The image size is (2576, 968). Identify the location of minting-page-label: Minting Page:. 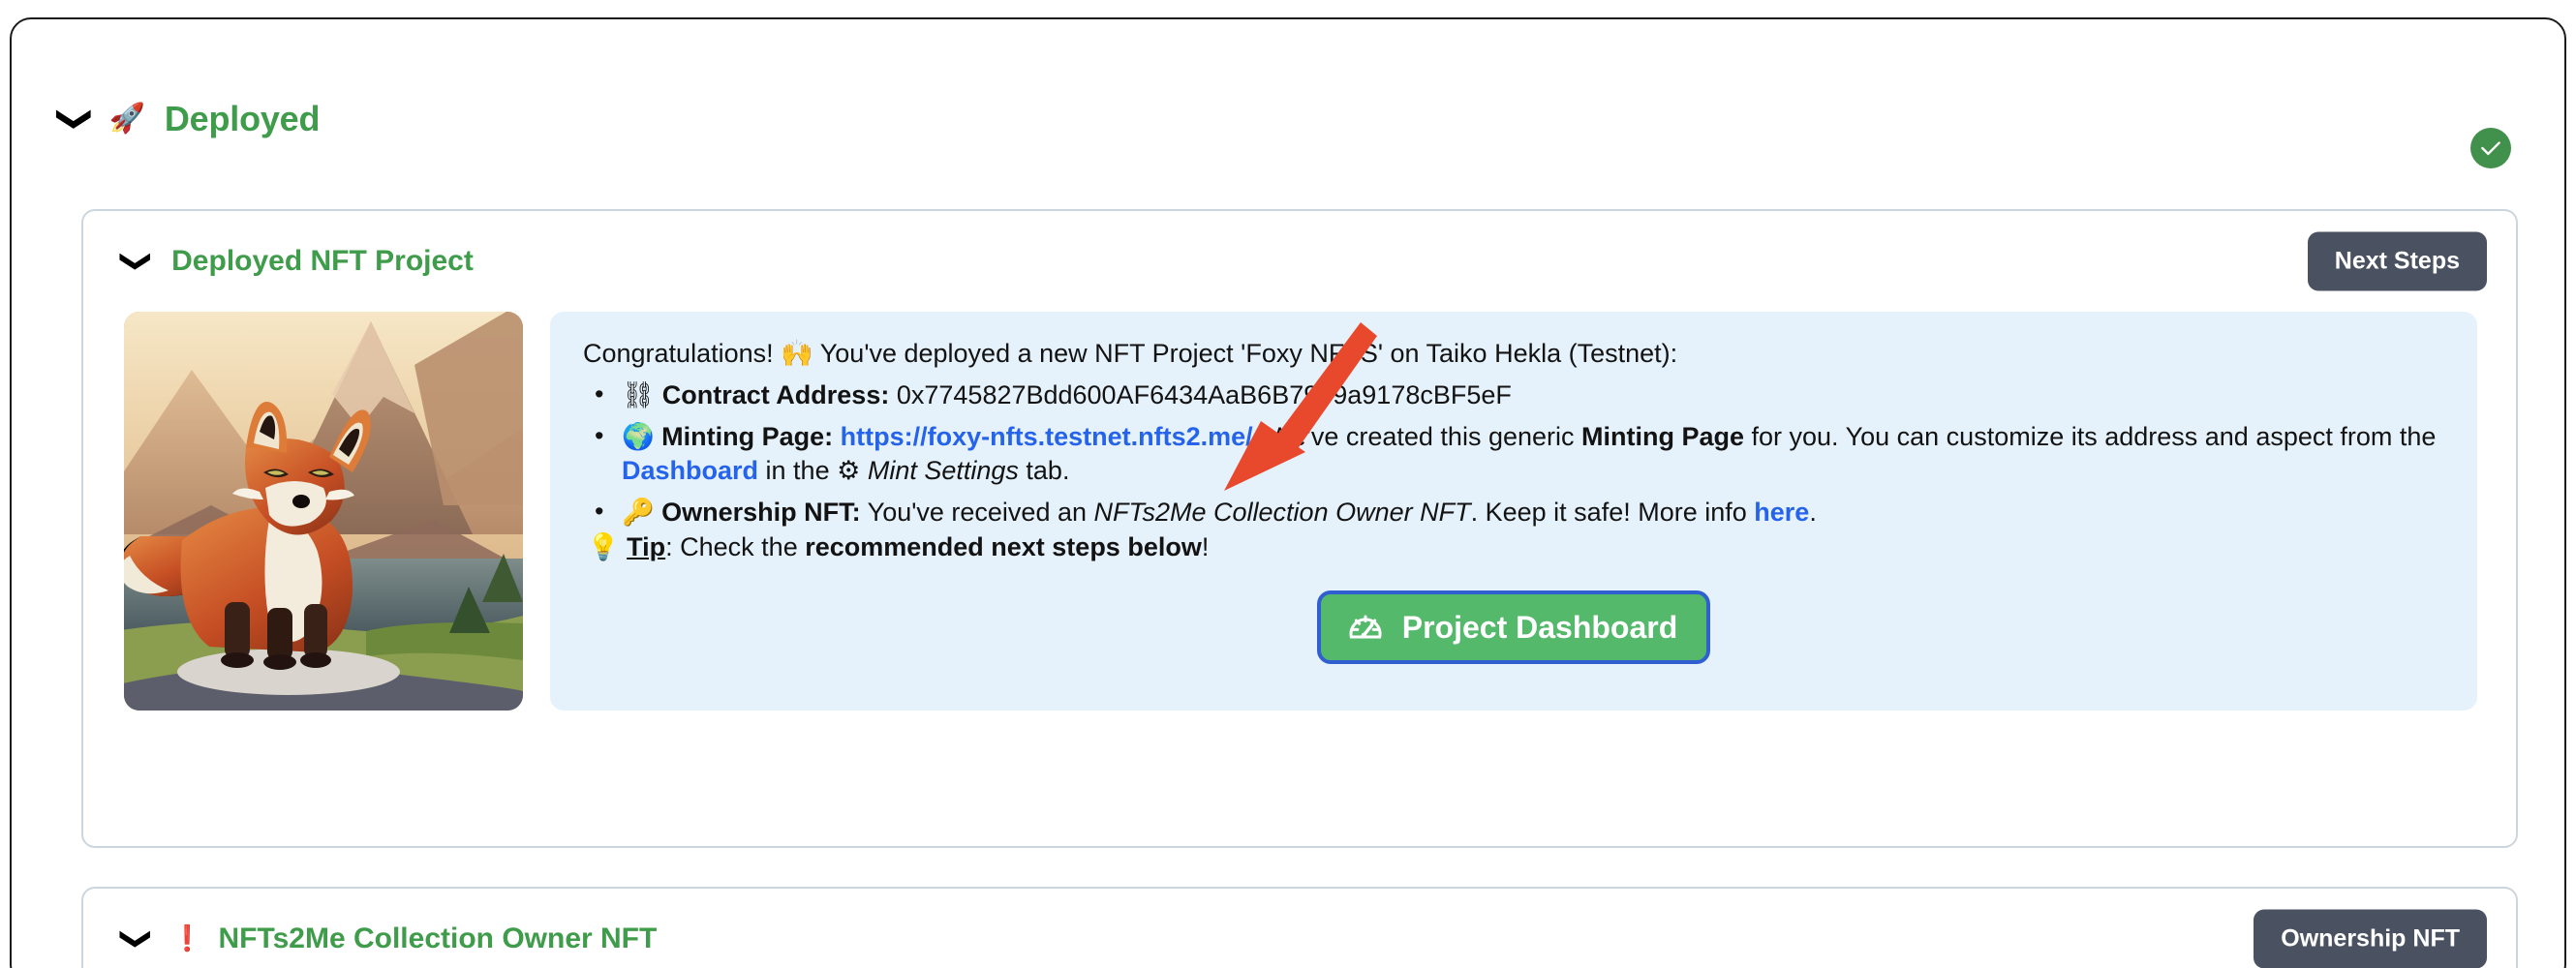
(747, 436).